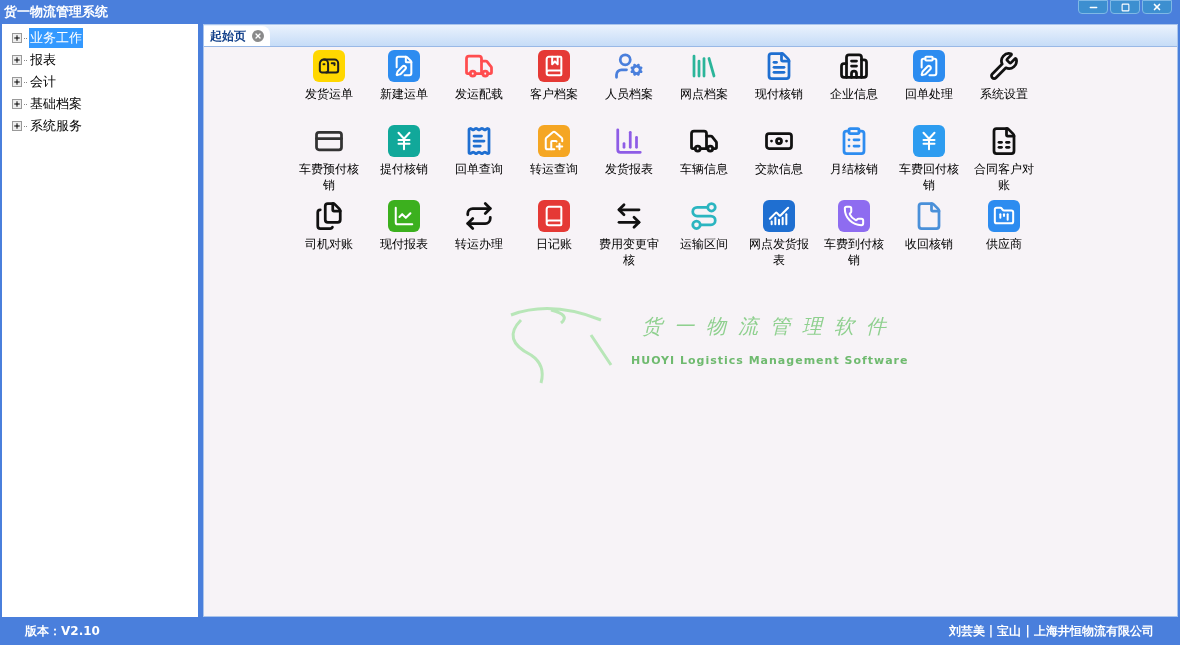 The width and height of the screenshot is (1180, 645). What do you see at coordinates (553, 216) in the screenshot?
I see `book-icon` at bounding box center [553, 216].